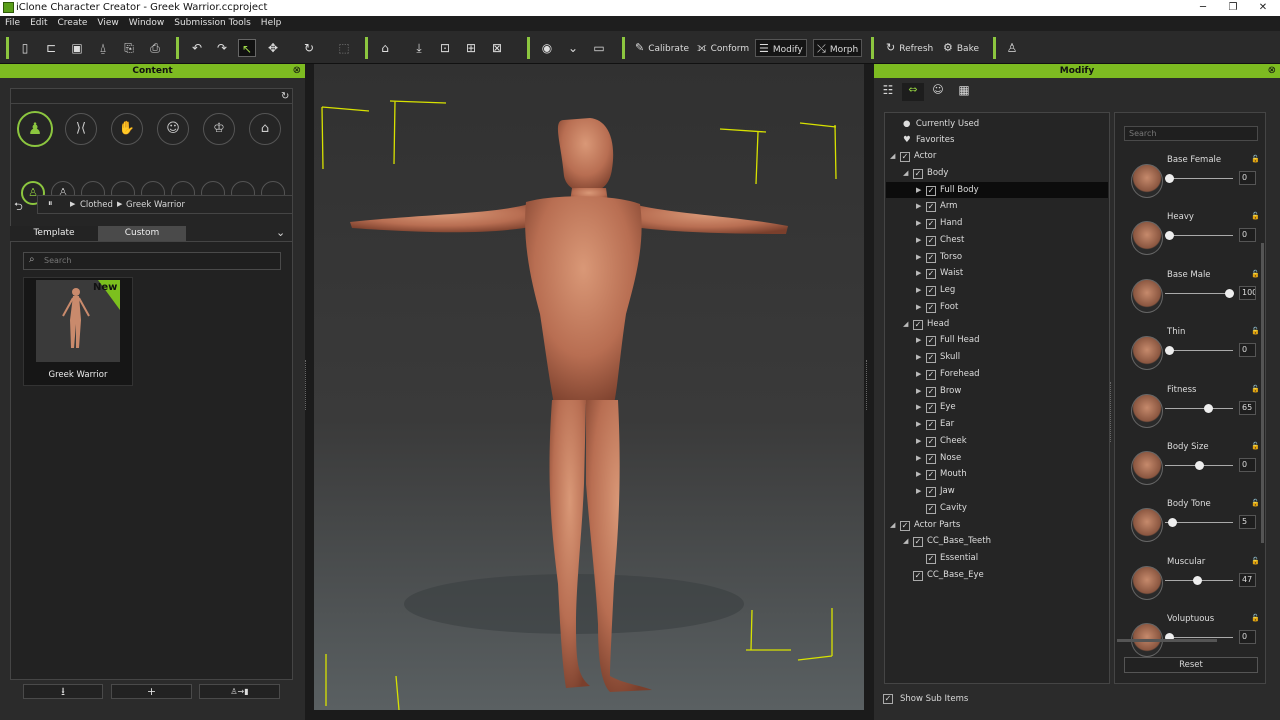 This screenshot has width=1280, height=720. What do you see at coordinates (81, 129) in the screenshot?
I see `morph-category-icon: ⟩⟨` at bounding box center [81, 129].